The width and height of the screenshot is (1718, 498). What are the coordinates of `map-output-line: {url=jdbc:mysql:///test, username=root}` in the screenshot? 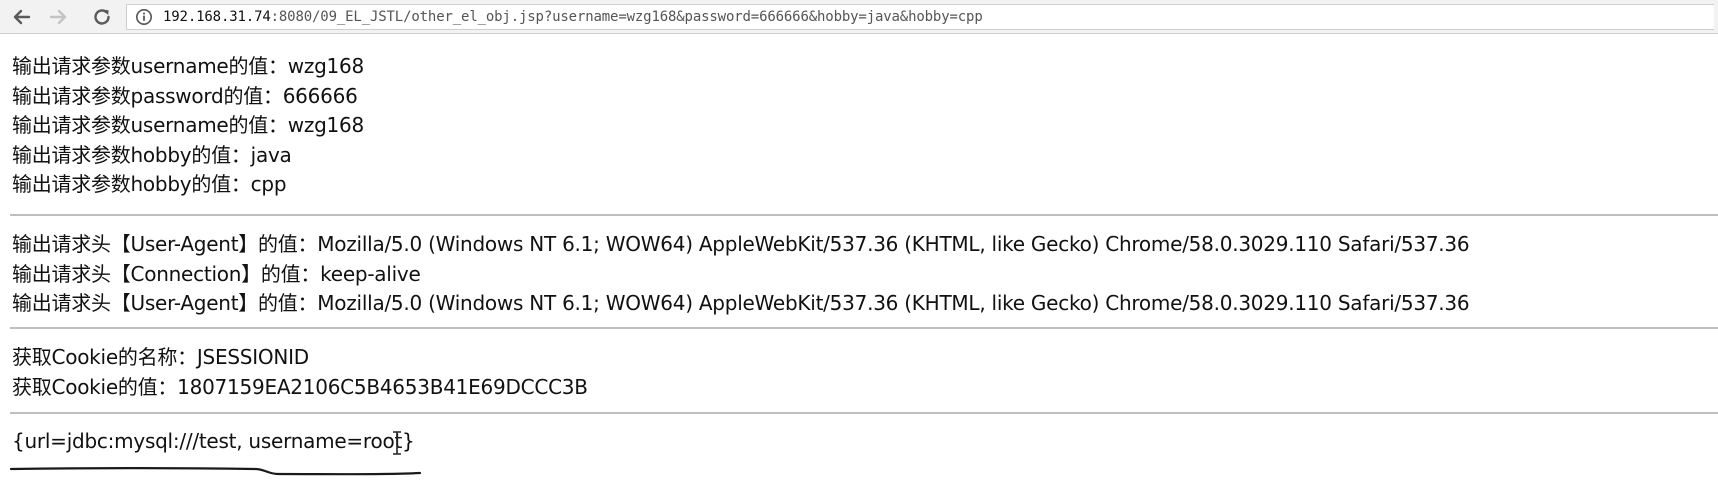 It's located at (213, 441).